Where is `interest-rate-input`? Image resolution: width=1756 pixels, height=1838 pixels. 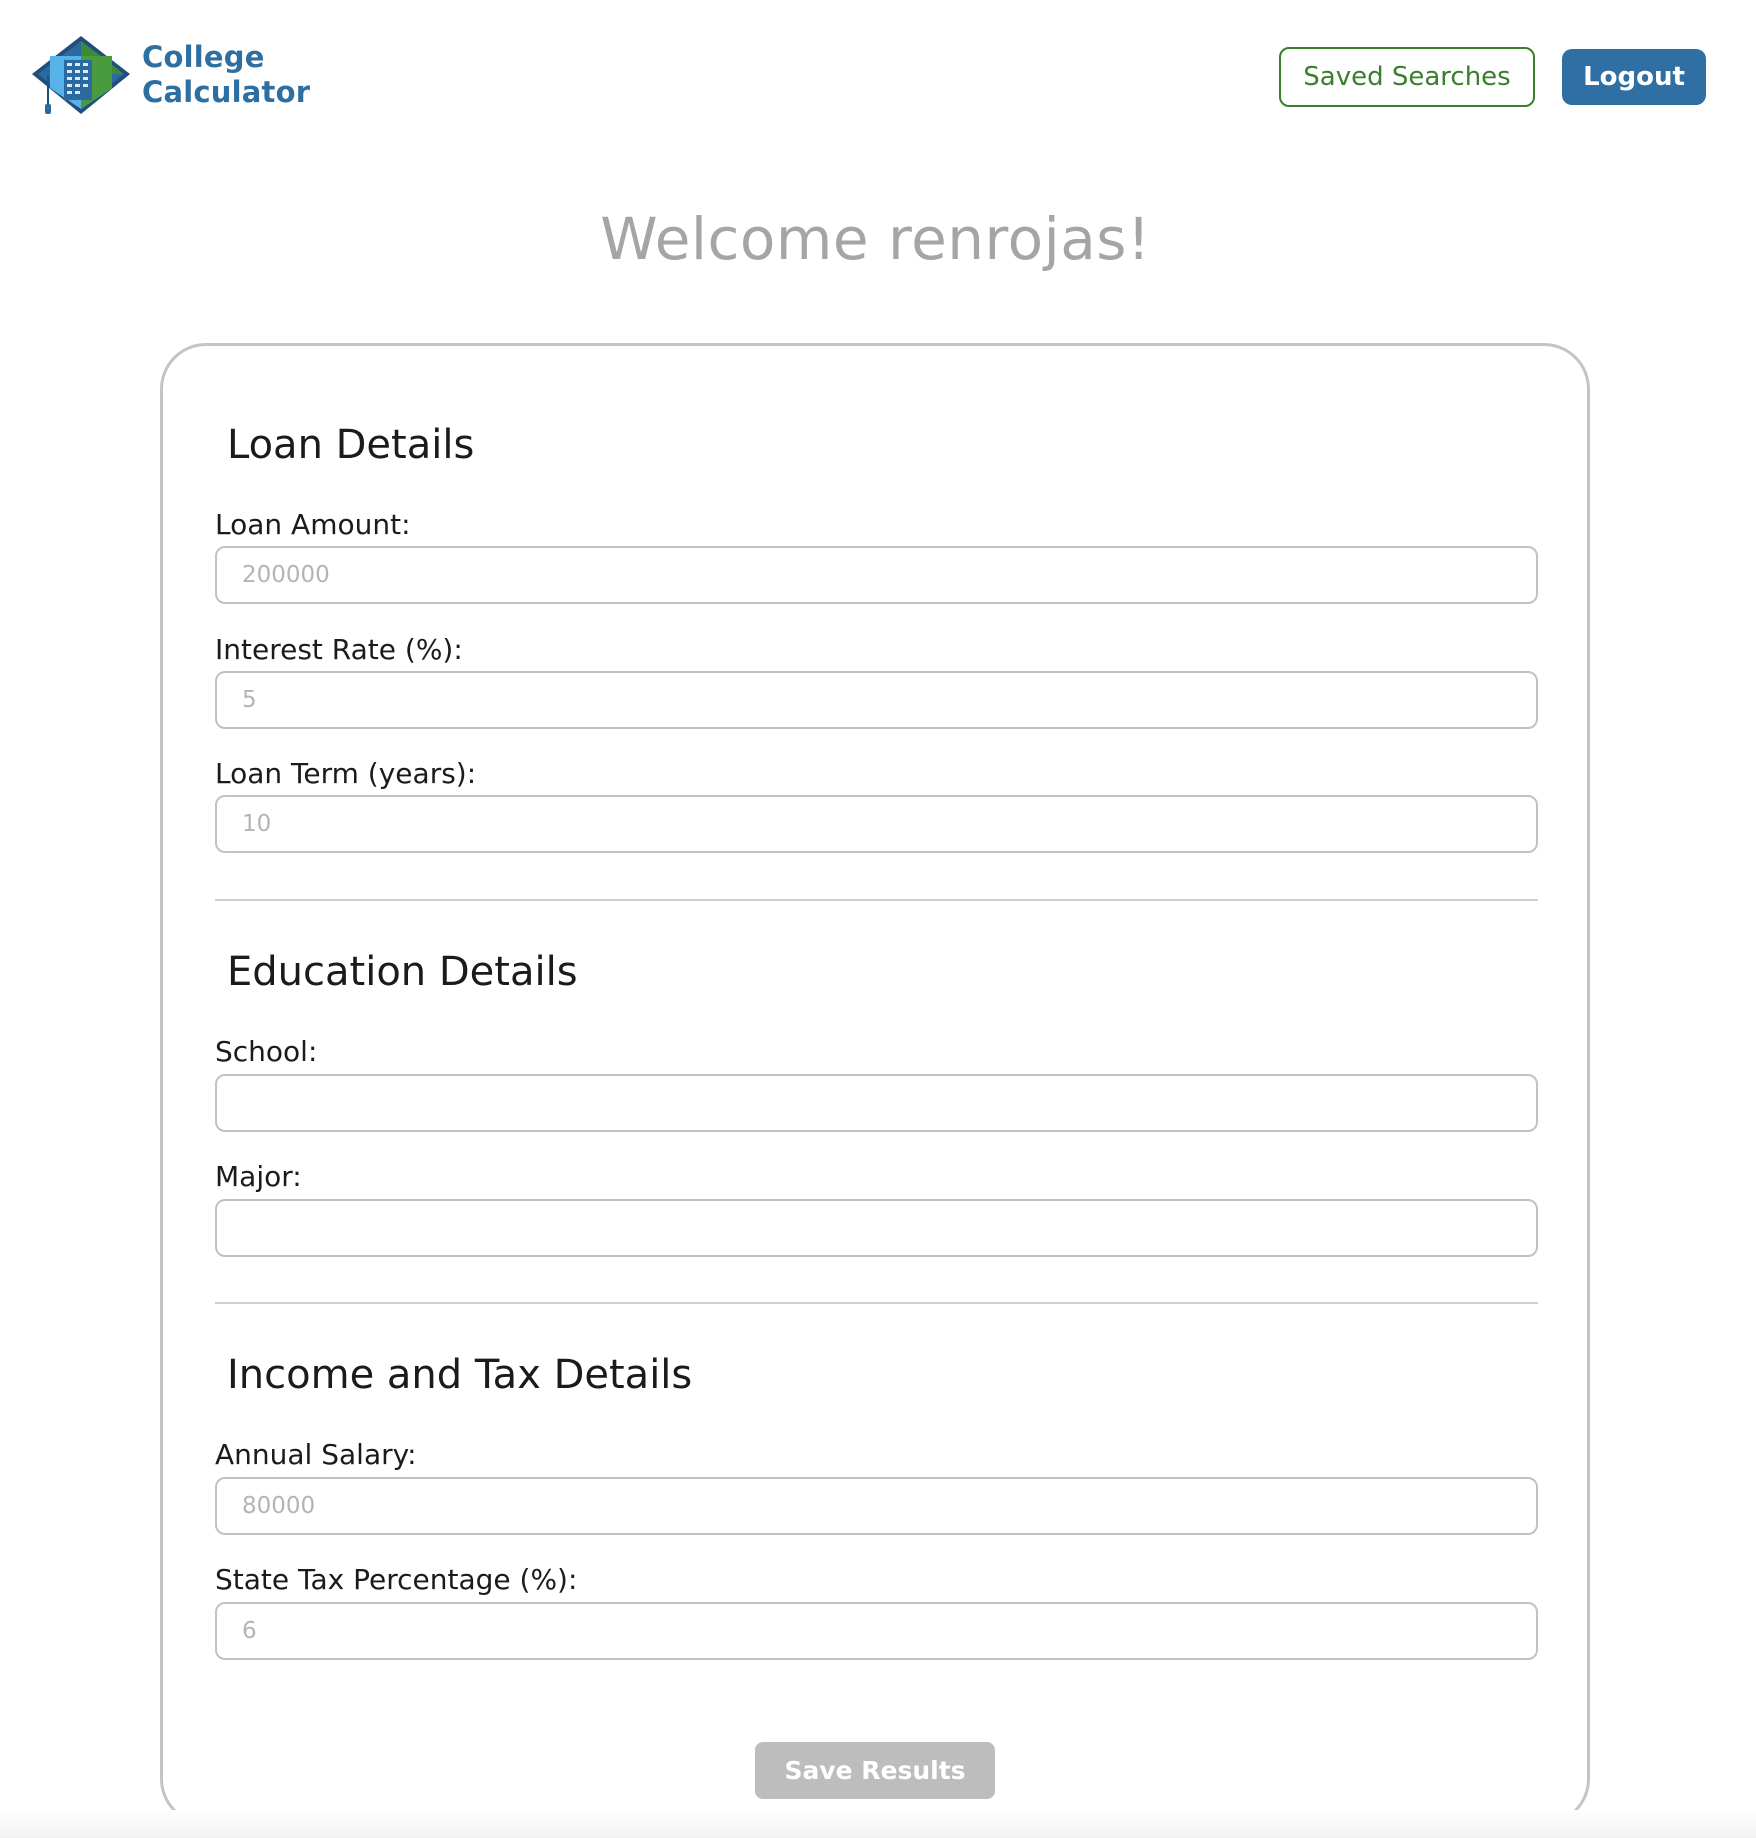
interest-rate-input is located at coordinates (876, 700).